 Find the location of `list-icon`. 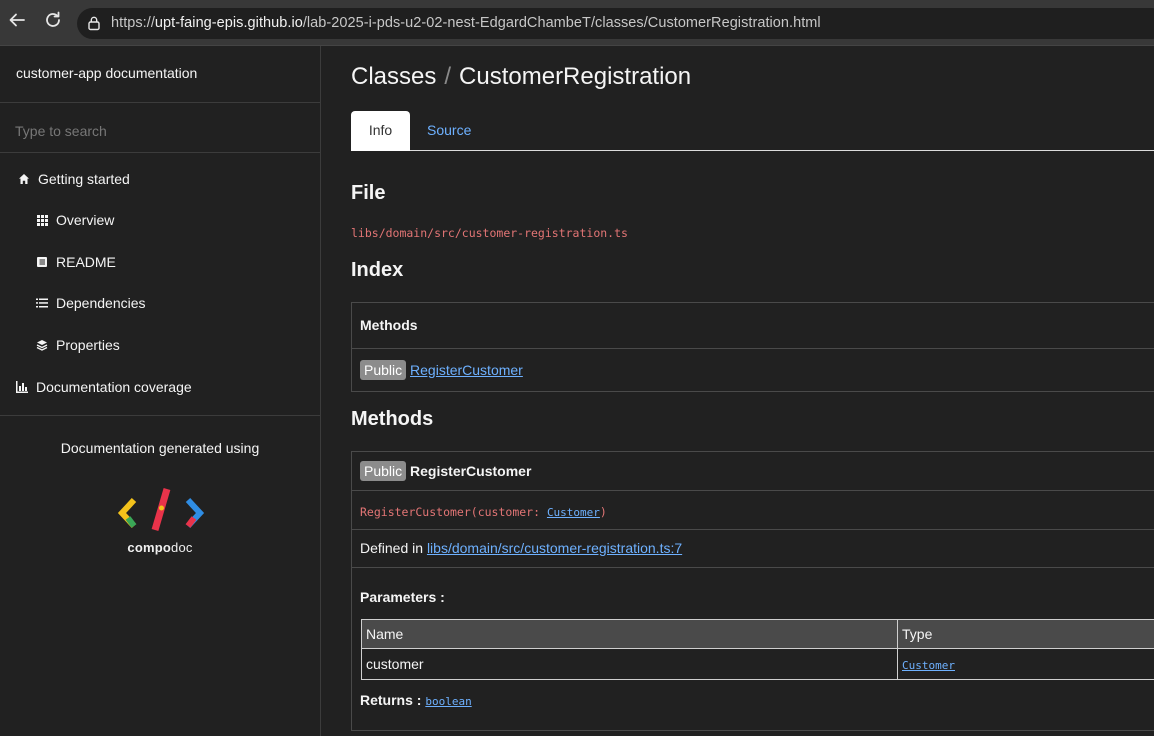

list-icon is located at coordinates (42, 303).